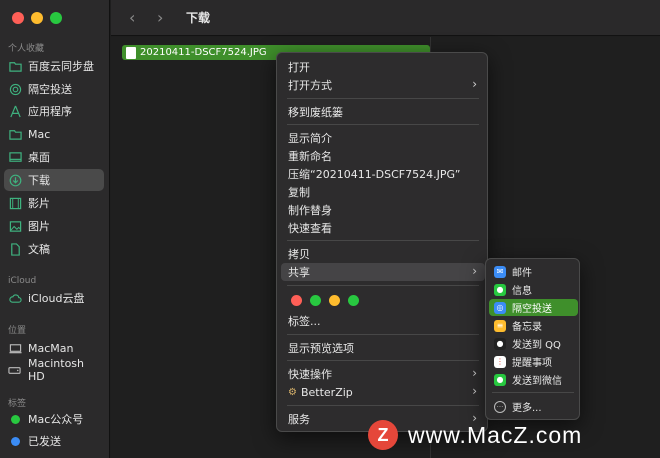  What do you see at coordinates (383, 67) in the screenshot?
I see `menu-item-open: 打开` at bounding box center [383, 67].